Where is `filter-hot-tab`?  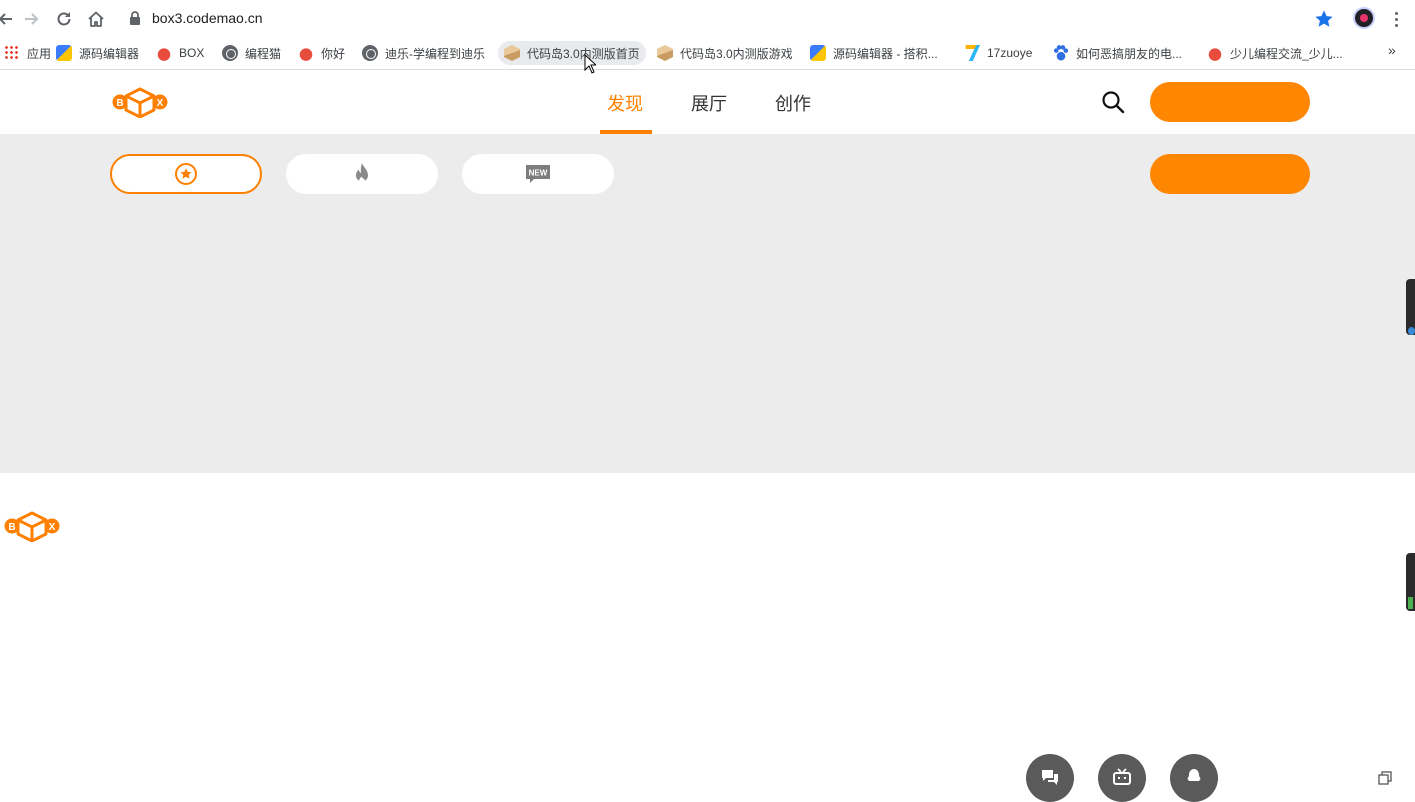
filter-hot-tab is located at coordinates (362, 174).